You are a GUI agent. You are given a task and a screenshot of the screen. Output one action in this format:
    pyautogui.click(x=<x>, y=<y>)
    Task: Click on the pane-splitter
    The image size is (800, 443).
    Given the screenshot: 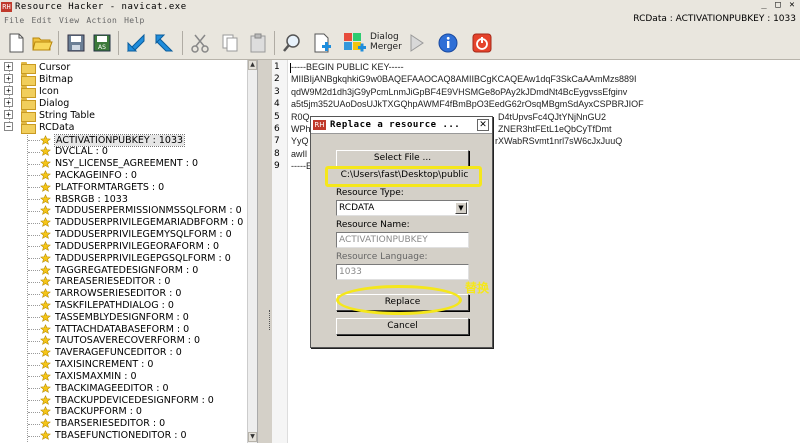 What is the action you would take?
    pyautogui.click(x=265, y=251)
    